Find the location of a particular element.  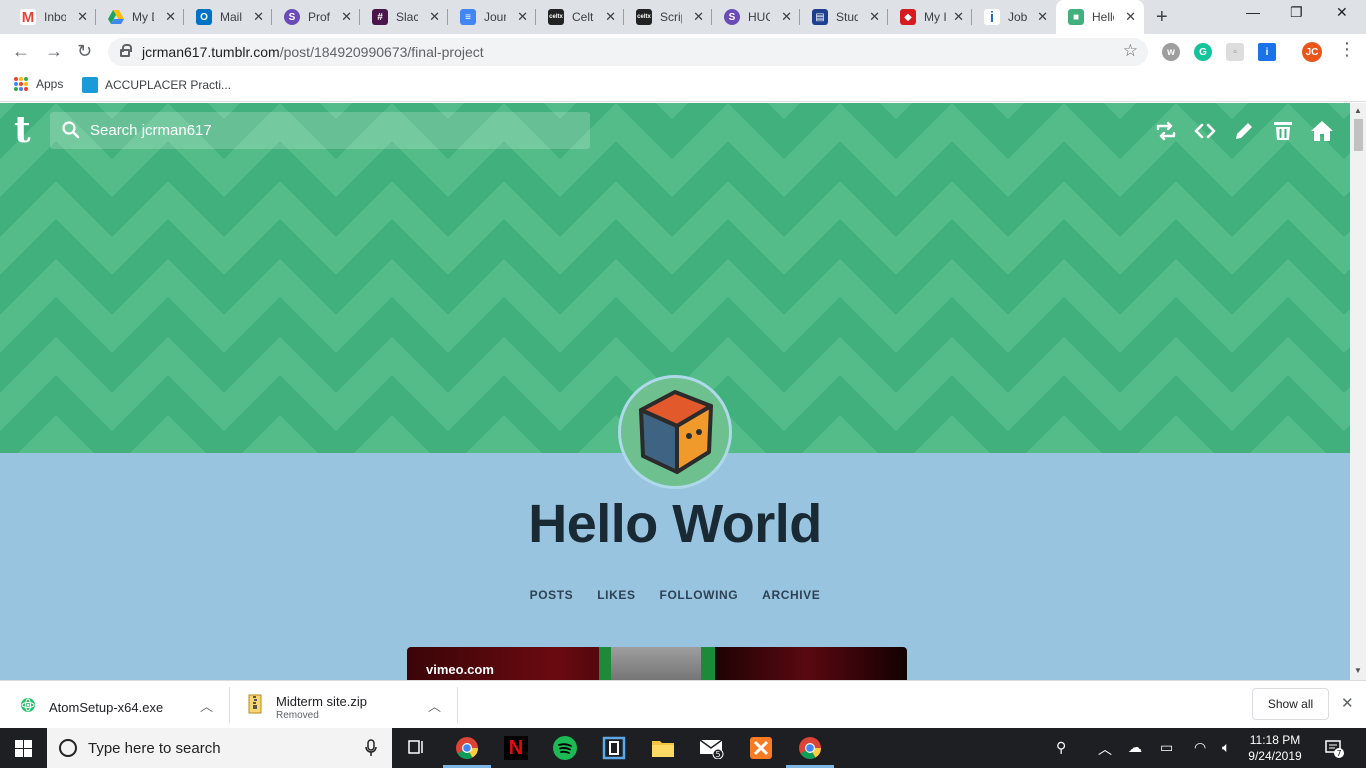

tab-outlook: O Mail ✕ is located at coordinates (228, 17).